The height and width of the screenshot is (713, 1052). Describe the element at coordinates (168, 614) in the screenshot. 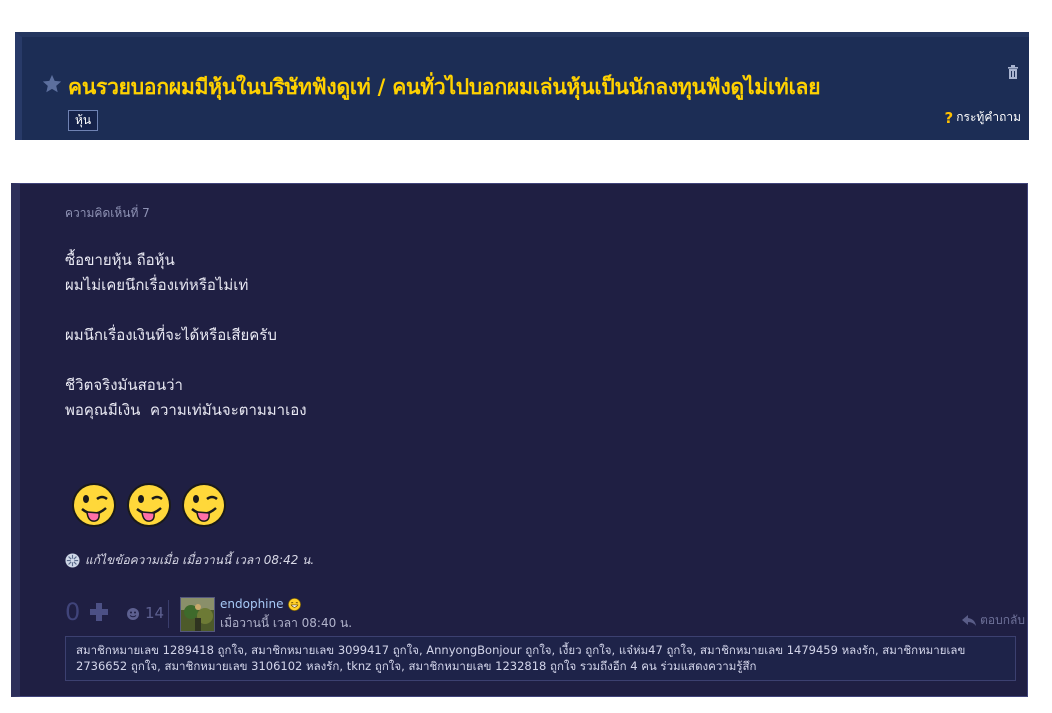

I see `footer-divider` at that location.